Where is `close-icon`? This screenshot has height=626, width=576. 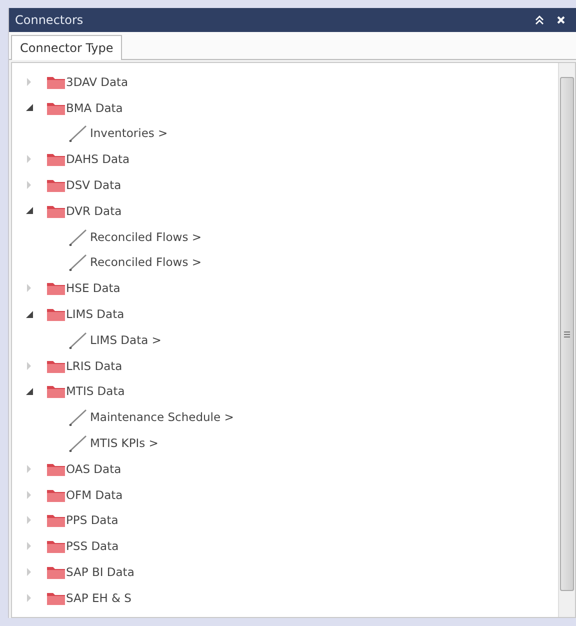
close-icon is located at coordinates (561, 20).